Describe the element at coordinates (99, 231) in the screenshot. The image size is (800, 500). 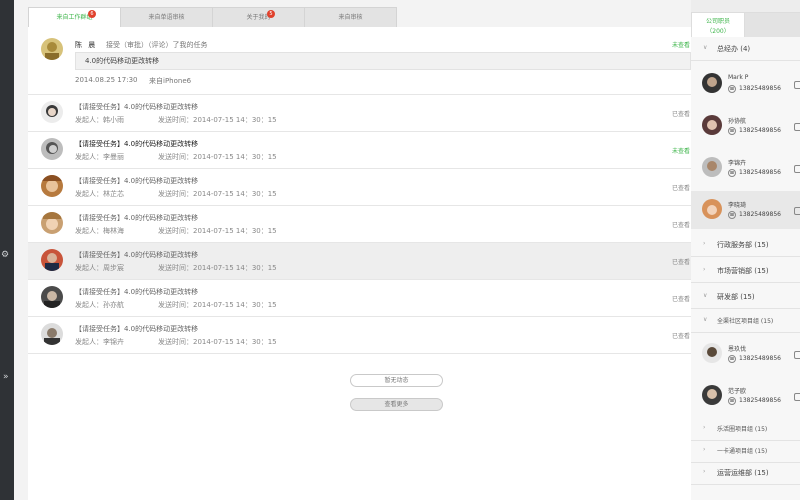
I see `task-sender: 发起人：梅林海` at that location.